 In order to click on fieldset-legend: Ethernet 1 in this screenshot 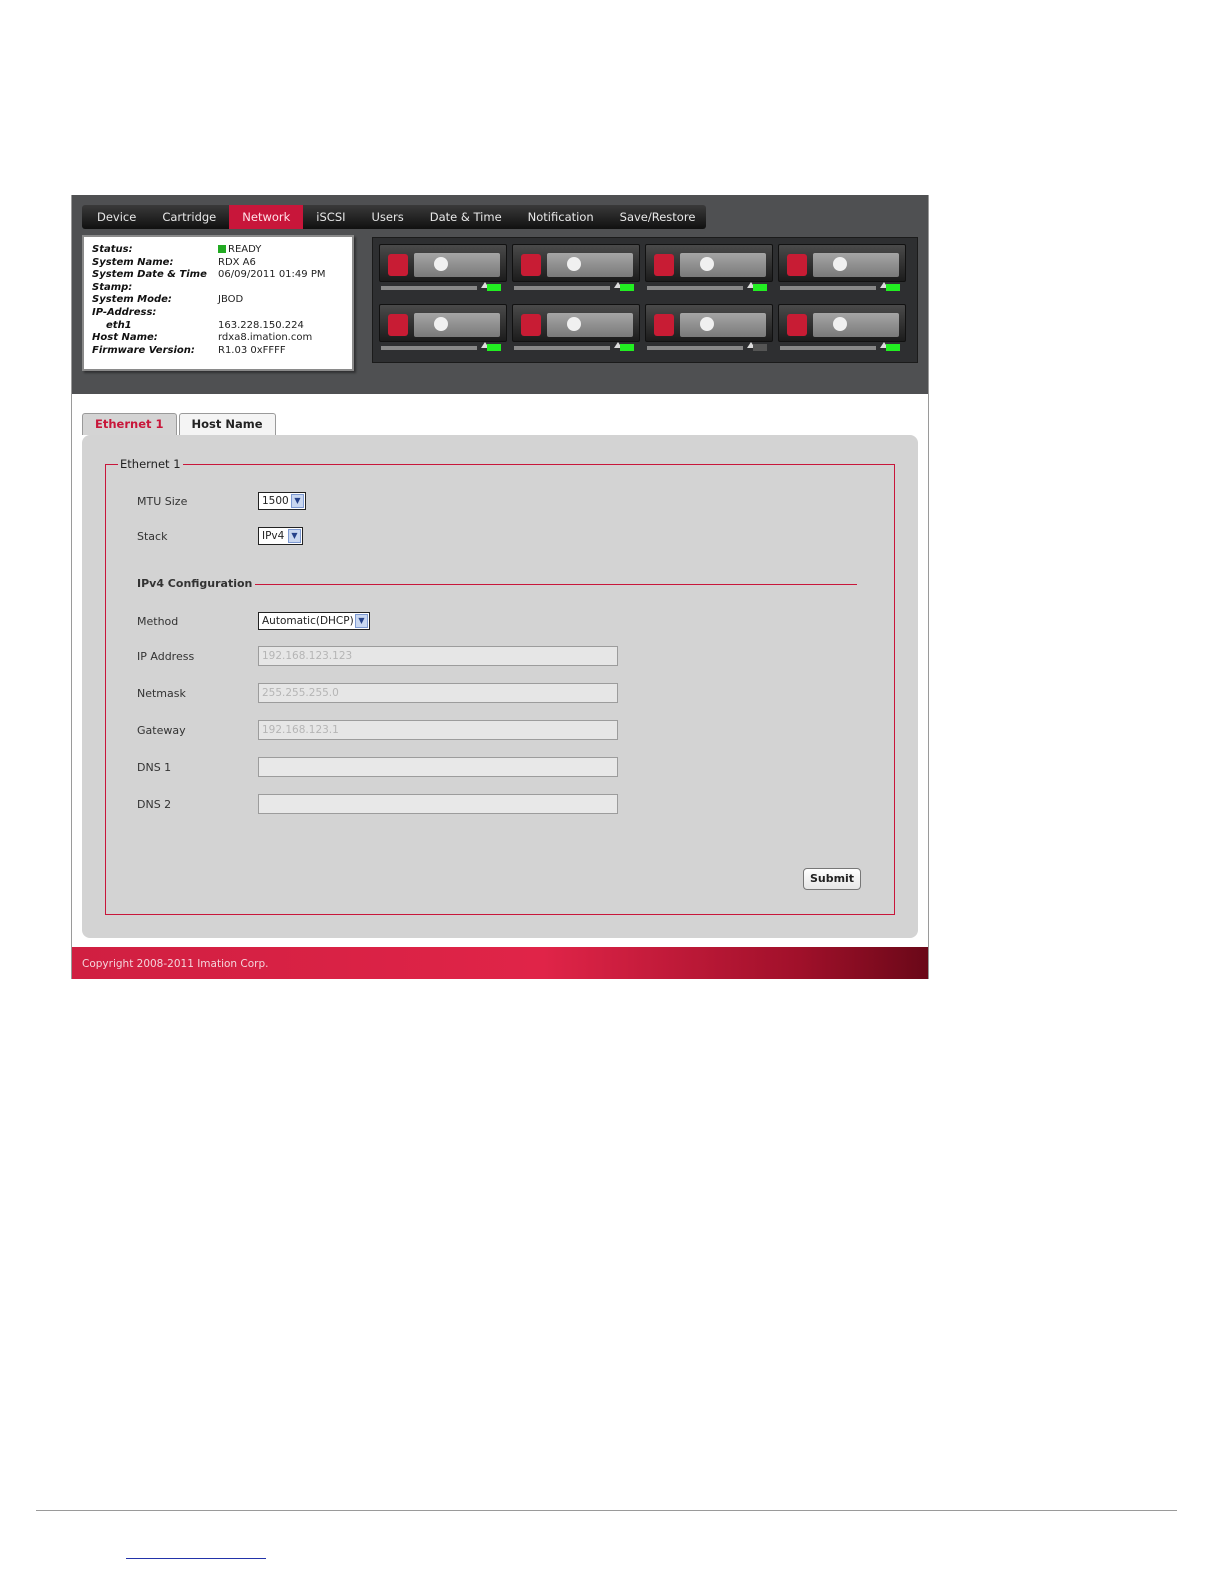, I will do `click(150, 464)`.